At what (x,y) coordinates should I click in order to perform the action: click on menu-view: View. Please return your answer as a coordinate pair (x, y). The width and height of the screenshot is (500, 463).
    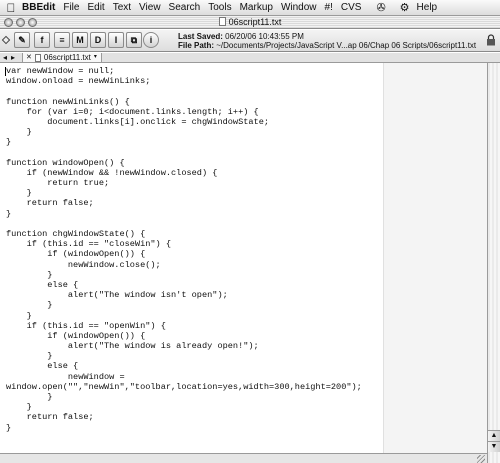
    Looking at the image, I should click on (154, 7).